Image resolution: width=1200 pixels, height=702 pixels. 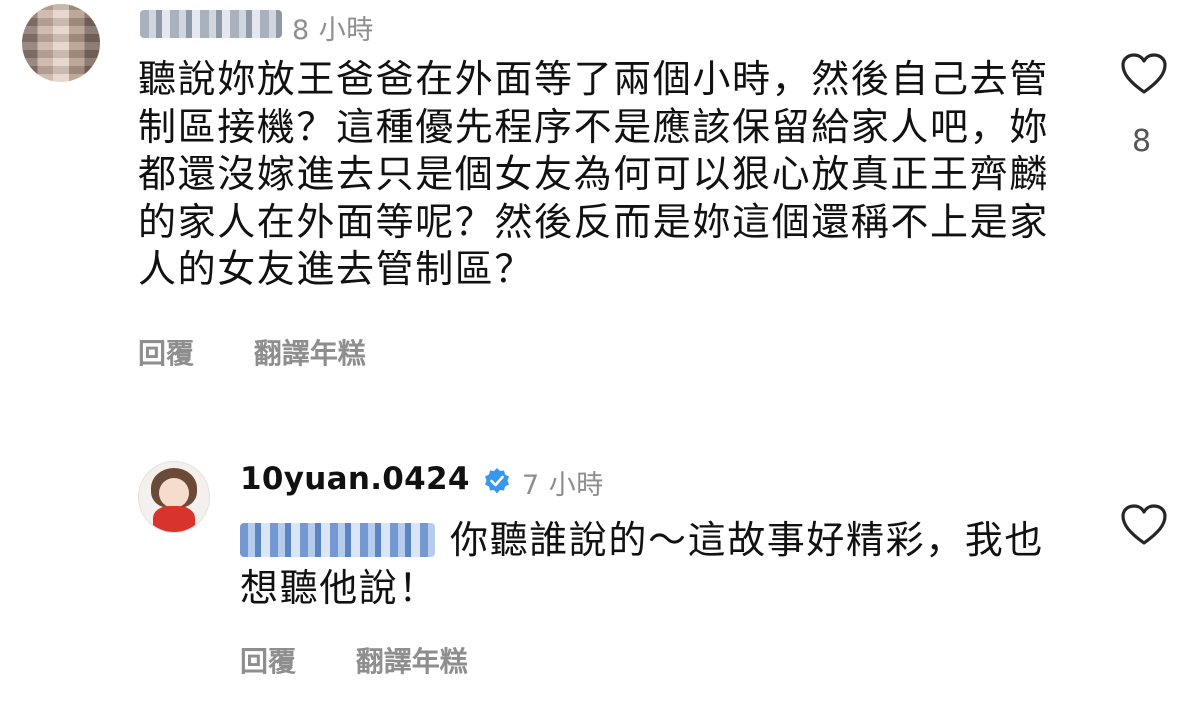 What do you see at coordinates (497, 481) in the screenshot?
I see `verified-badge-icon` at bounding box center [497, 481].